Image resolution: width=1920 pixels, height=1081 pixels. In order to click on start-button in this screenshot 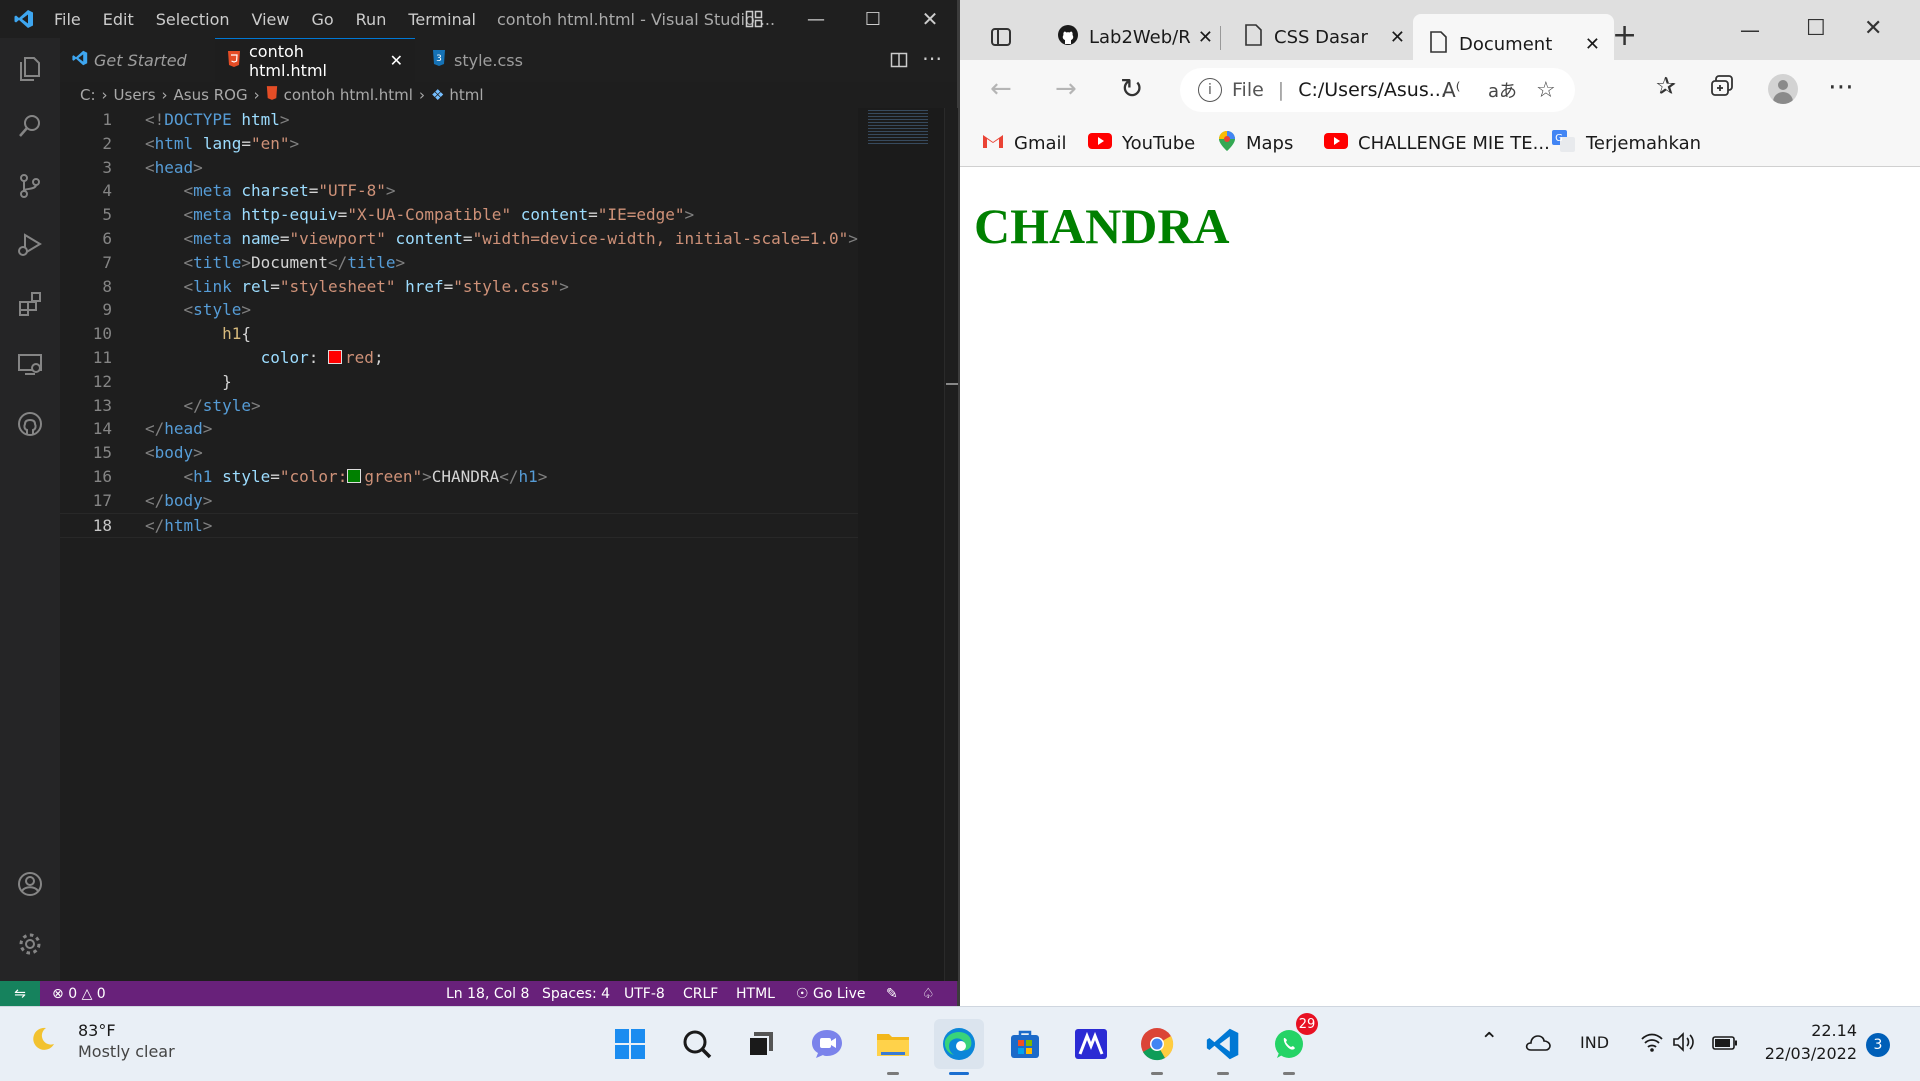, I will do `click(630, 1044)`.